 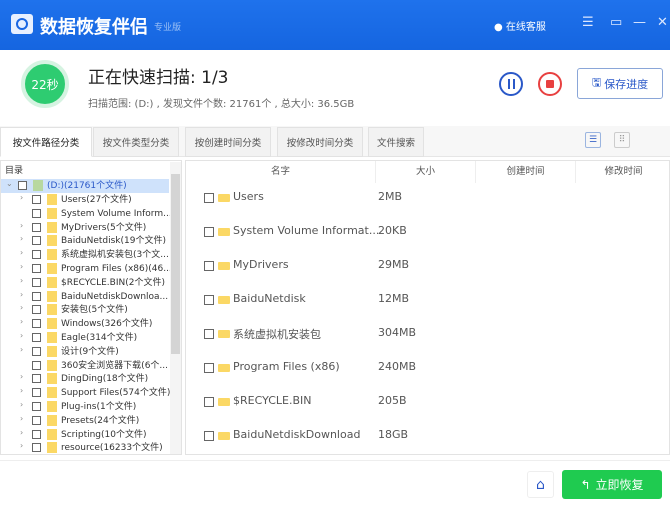 I want to click on pause-button, so click(x=511, y=84).